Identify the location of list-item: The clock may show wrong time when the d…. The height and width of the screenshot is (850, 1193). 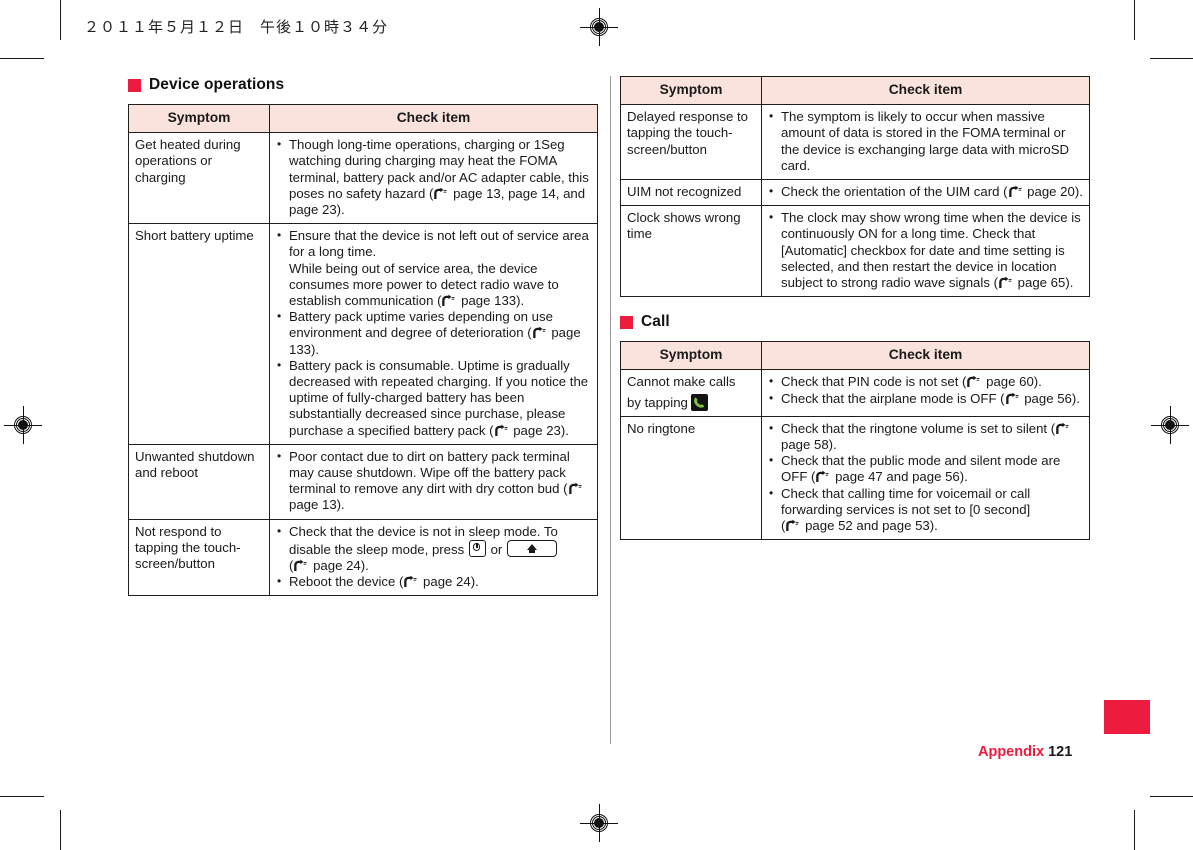
(925, 250).